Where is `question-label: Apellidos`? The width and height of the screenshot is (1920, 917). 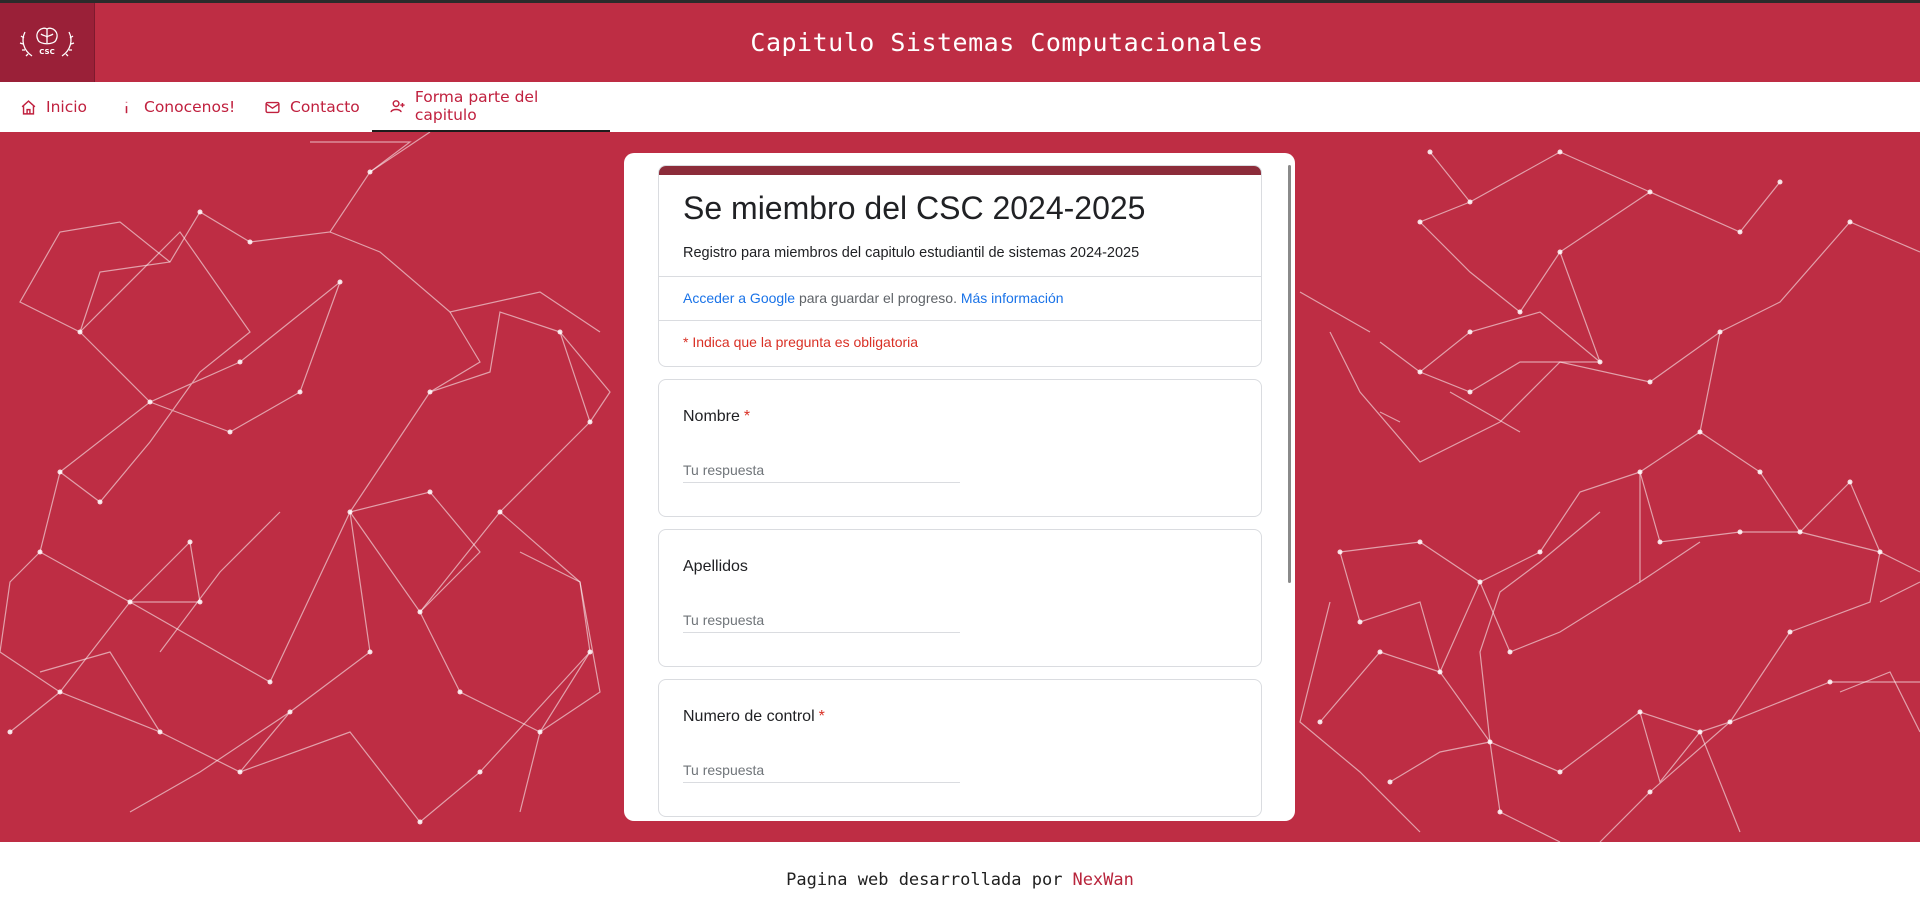
question-label: Apellidos is located at coordinates (717, 567).